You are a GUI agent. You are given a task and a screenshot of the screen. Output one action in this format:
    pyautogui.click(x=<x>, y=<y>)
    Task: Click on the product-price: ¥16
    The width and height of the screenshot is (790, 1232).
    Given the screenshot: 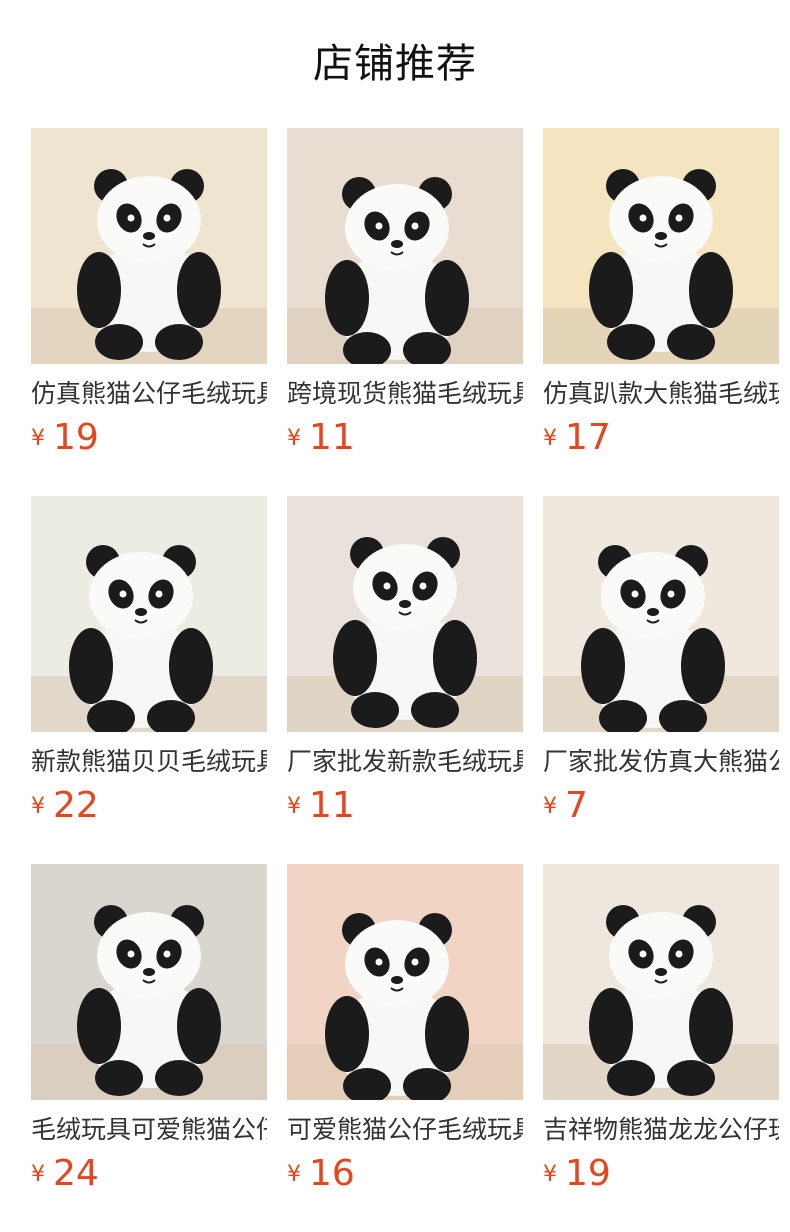 What is the action you would take?
    pyautogui.click(x=321, y=1174)
    